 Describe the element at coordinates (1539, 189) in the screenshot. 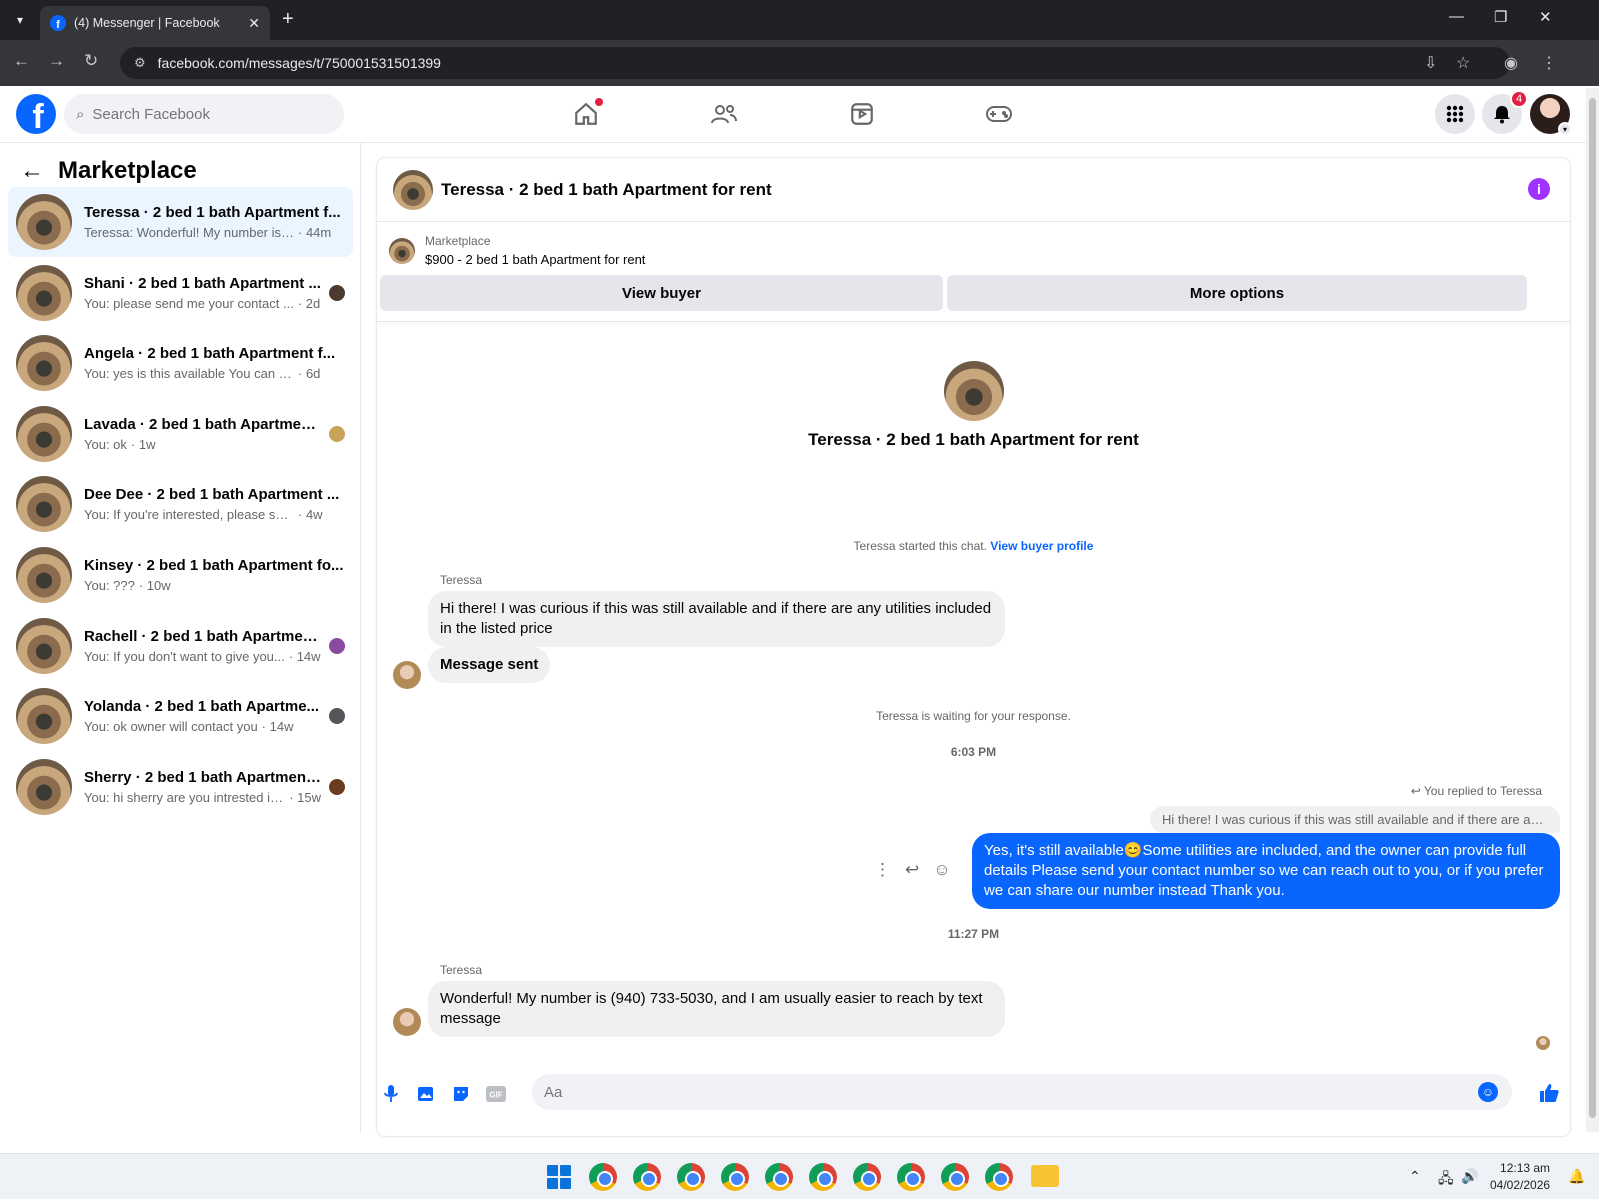

I see `info-icon: i` at that location.